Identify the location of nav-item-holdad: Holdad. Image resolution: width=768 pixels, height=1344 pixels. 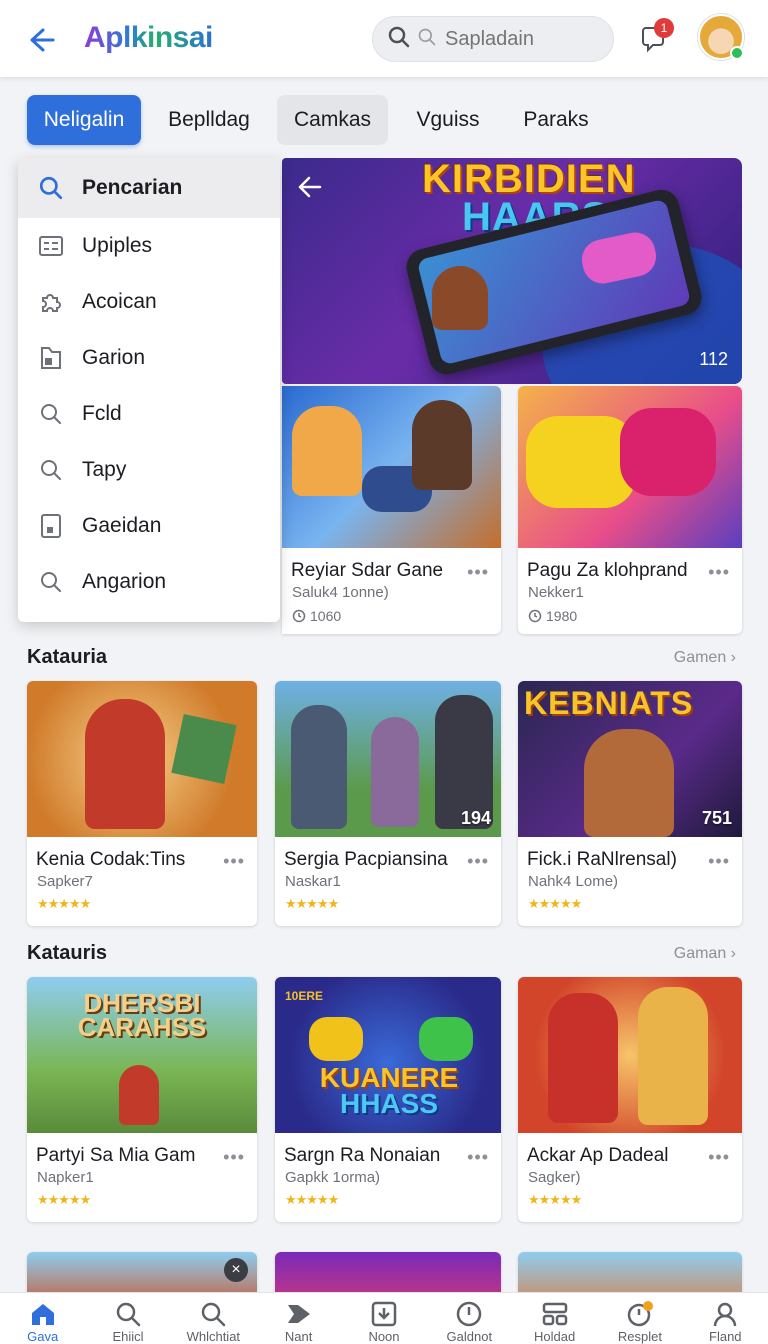
(554, 1318).